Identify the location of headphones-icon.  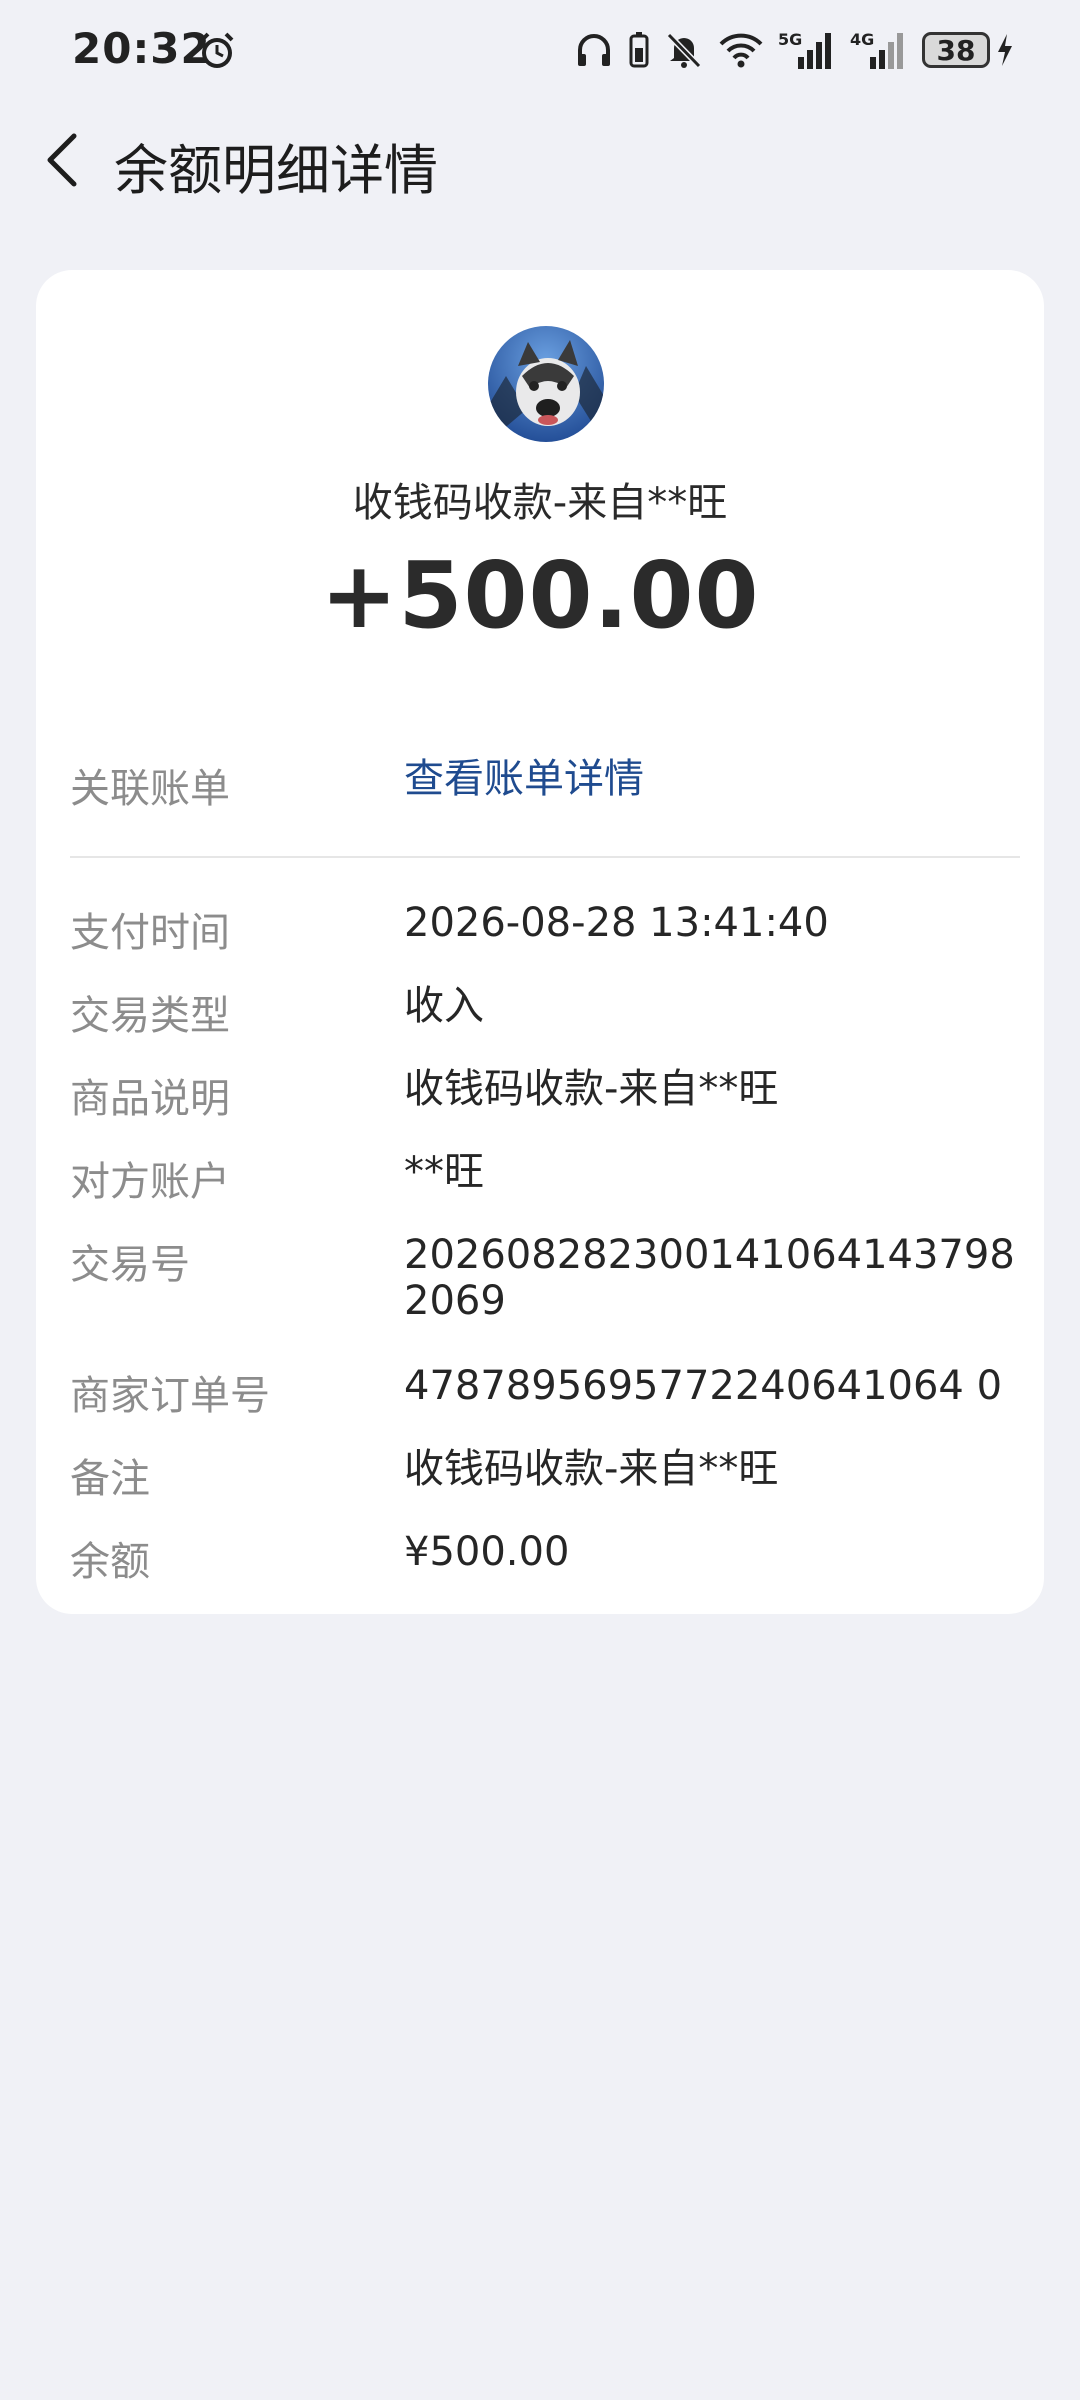
(594, 50).